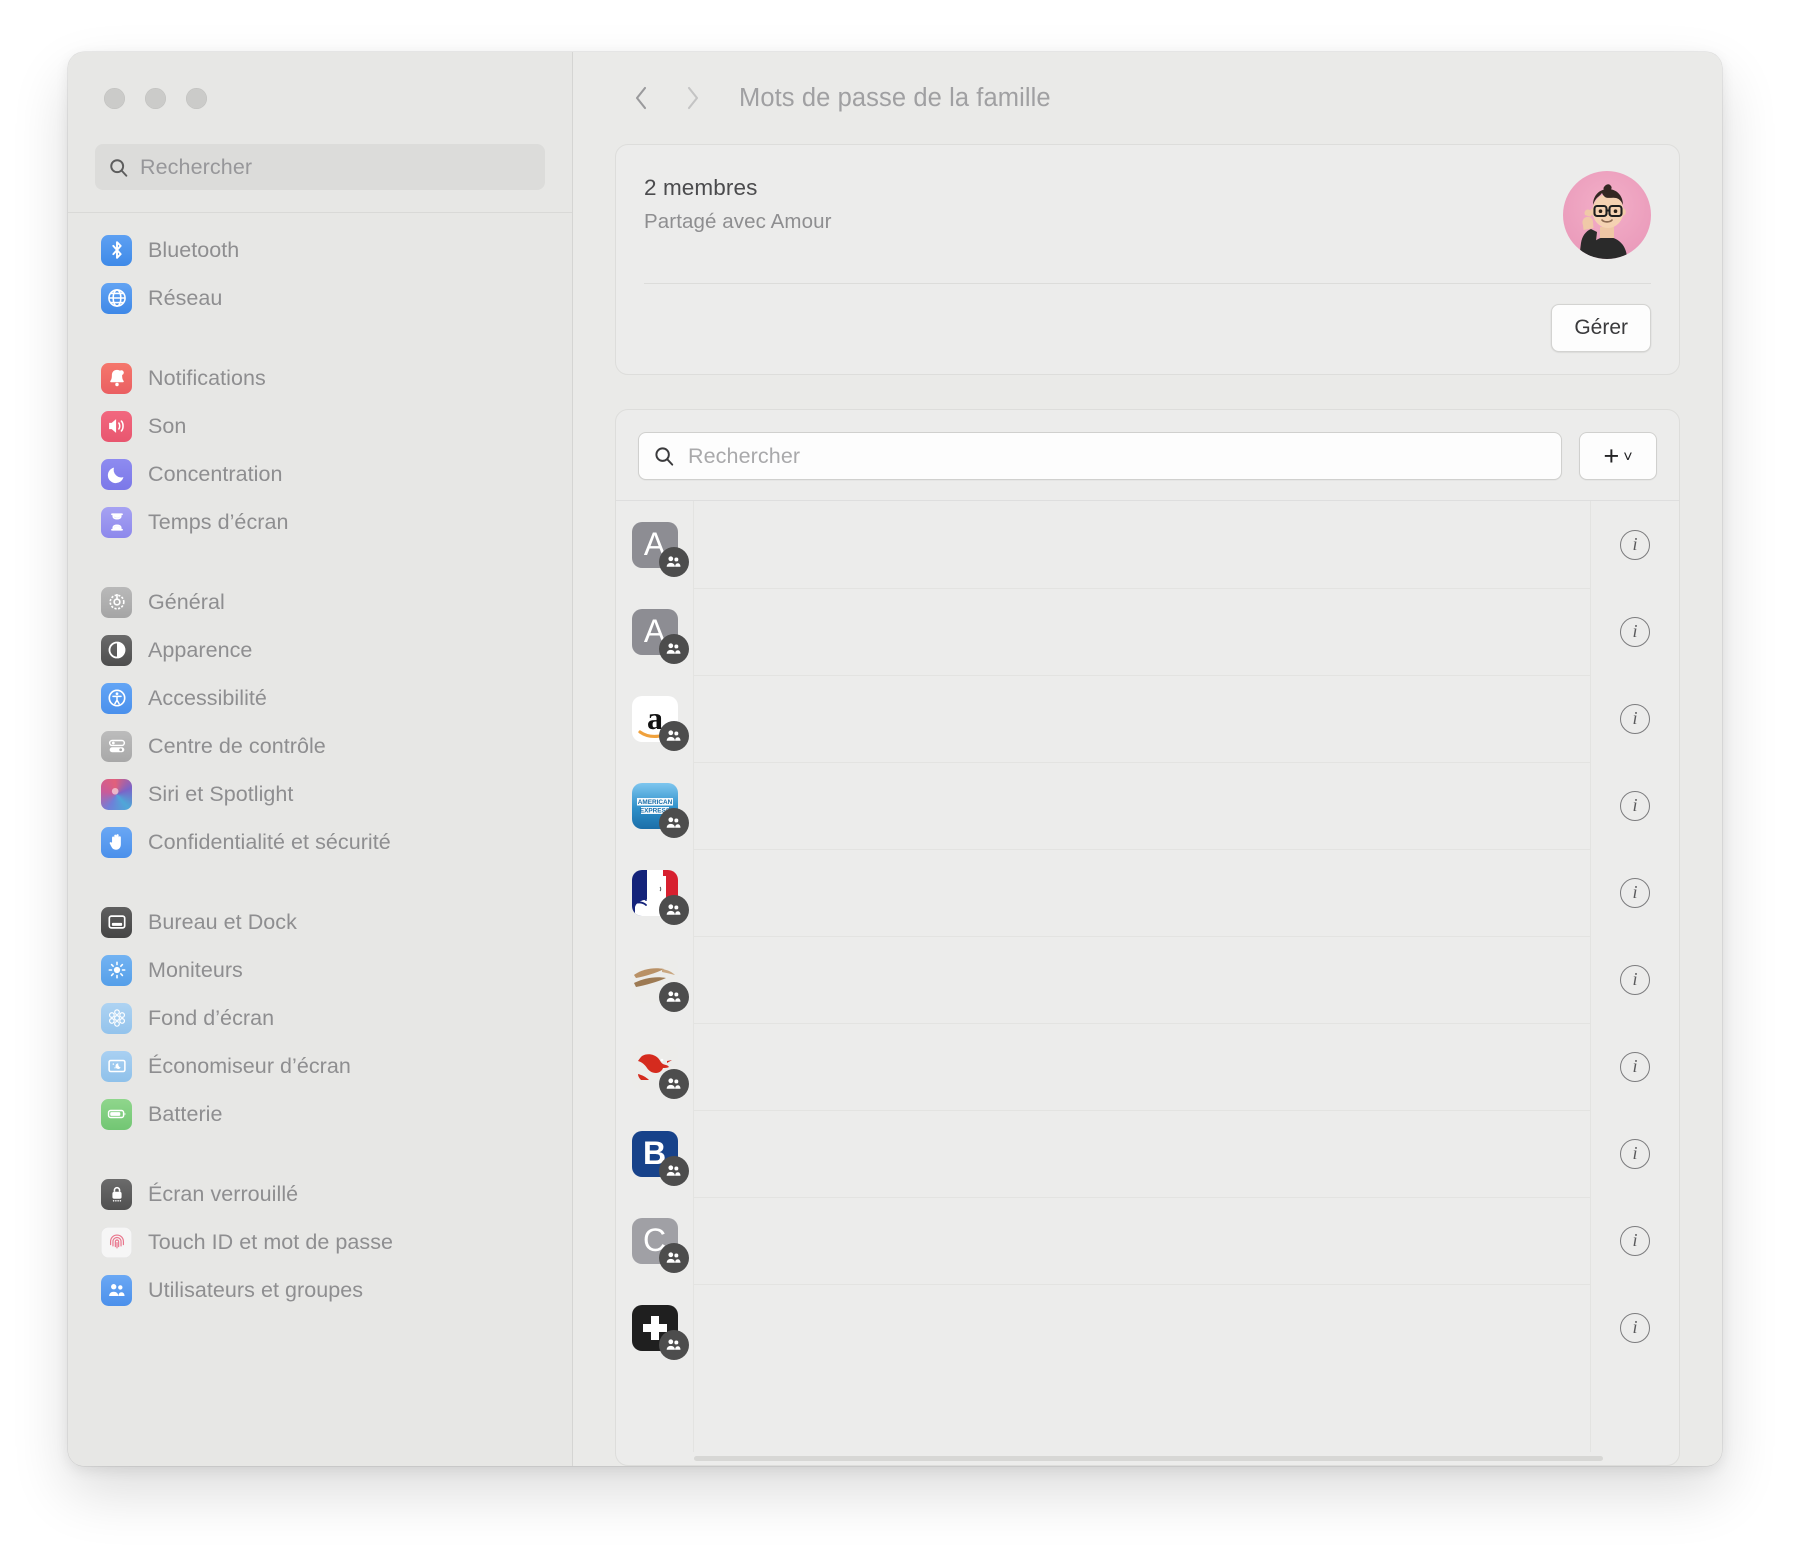 Image resolution: width=1806 pixels, height=1550 pixels. What do you see at coordinates (660, 984) in the screenshot?
I see `tan-swoosh-icon` at bounding box center [660, 984].